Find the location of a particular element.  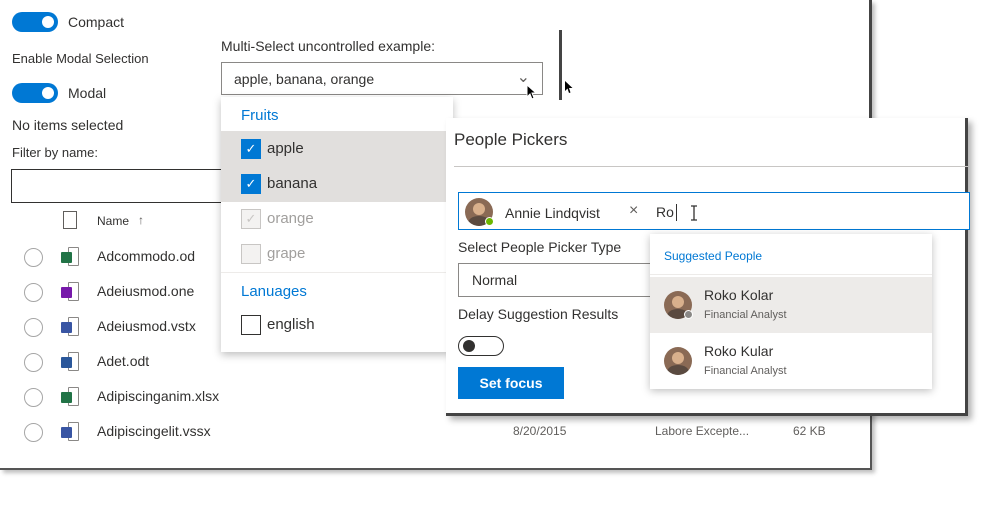

file-type-header-icon is located at coordinates (70, 220).